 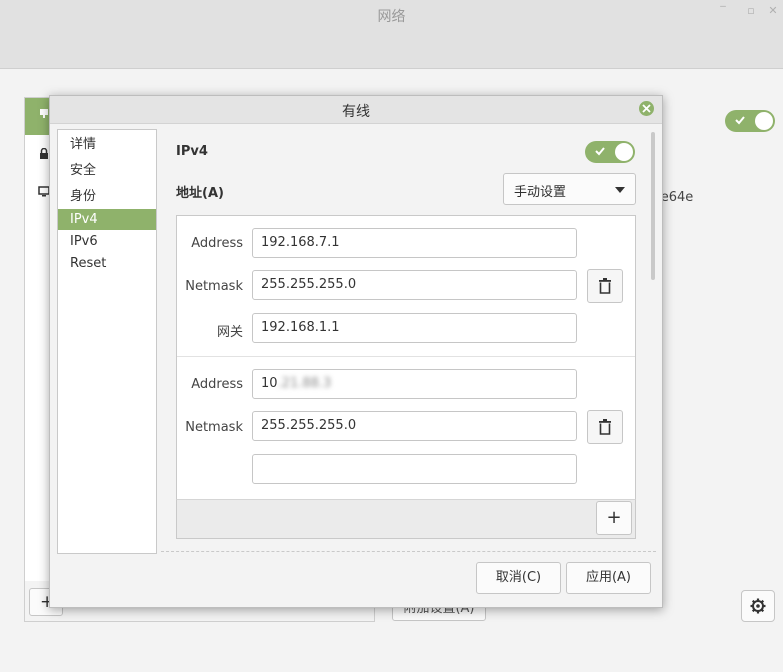 What do you see at coordinates (107, 170) in the screenshot?
I see `nav-item-security: 安全` at bounding box center [107, 170].